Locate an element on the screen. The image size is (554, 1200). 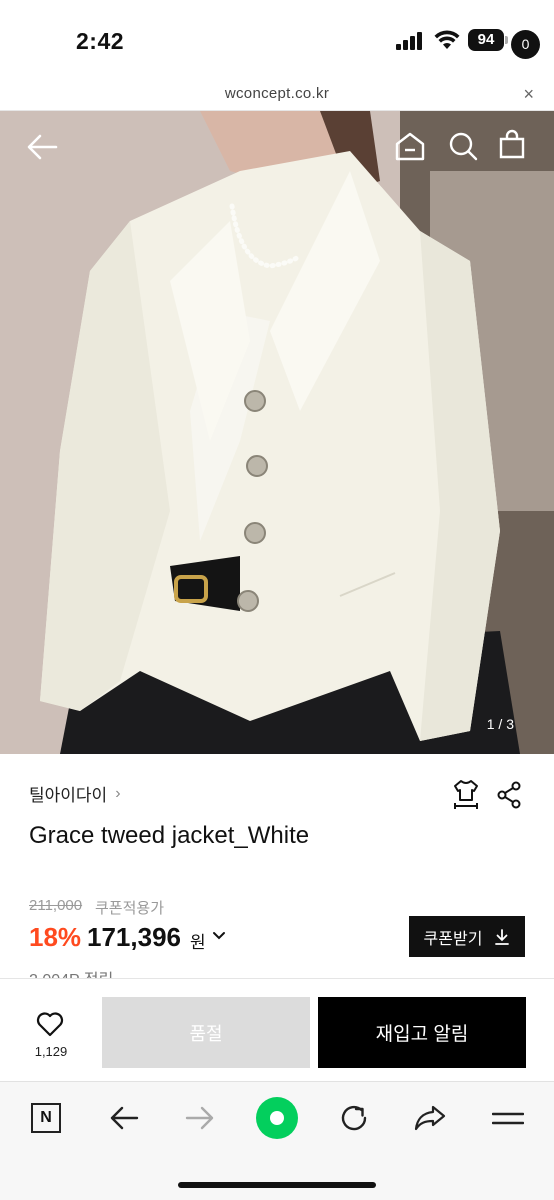
size-guide-icon is located at coordinates (466, 794).